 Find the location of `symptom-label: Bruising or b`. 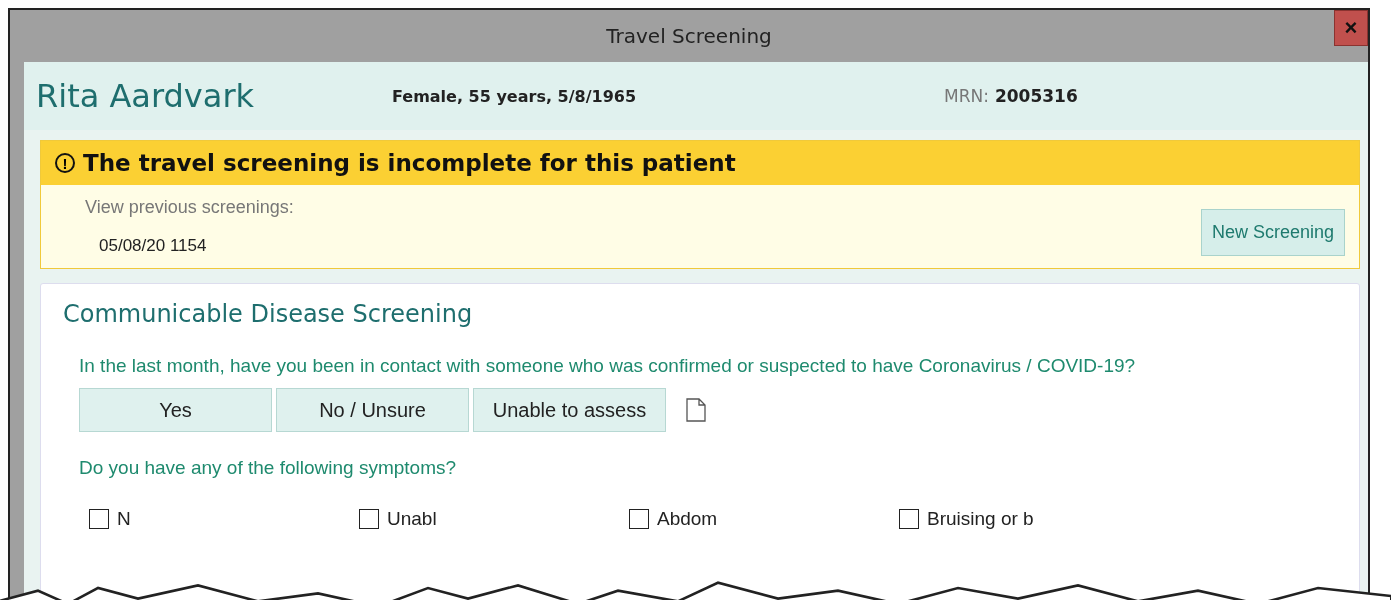

symptom-label: Bruising or b is located at coordinates (980, 519).